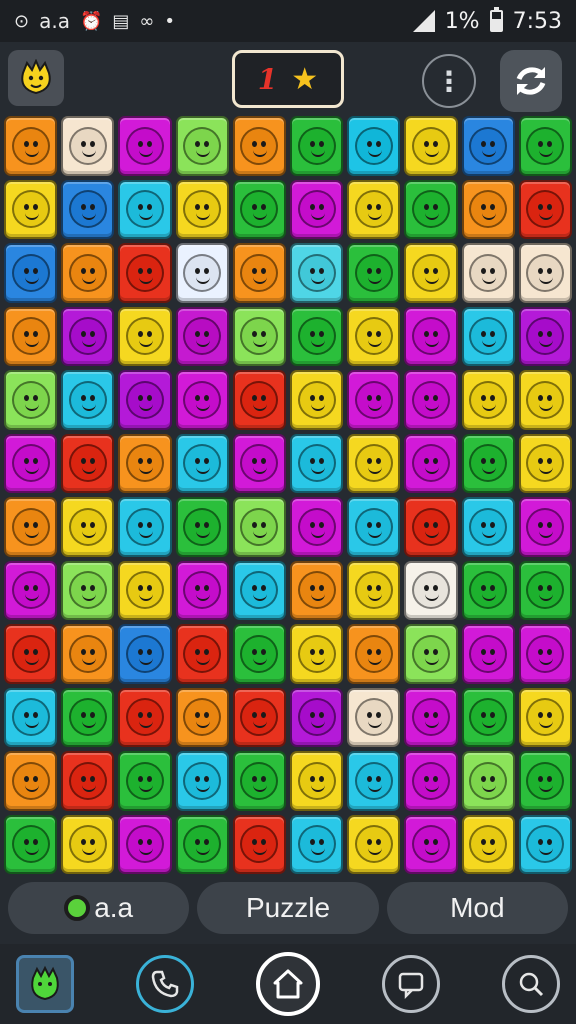  What do you see at coordinates (477, 908) in the screenshot?
I see `tab-mod: Mod` at bounding box center [477, 908].